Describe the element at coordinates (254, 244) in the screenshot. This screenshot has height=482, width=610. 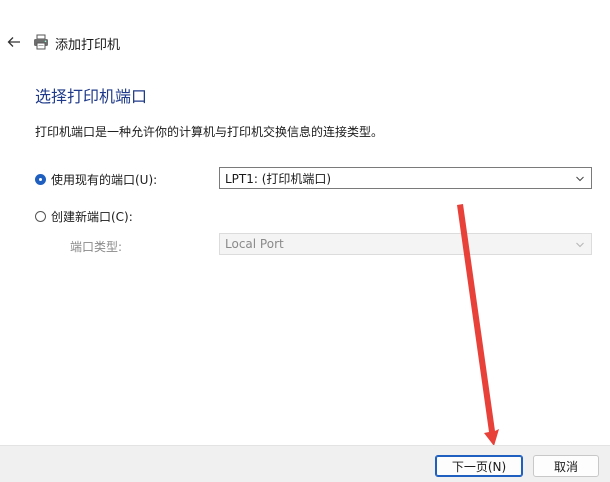
I see `port-type-value: Local Port` at that location.